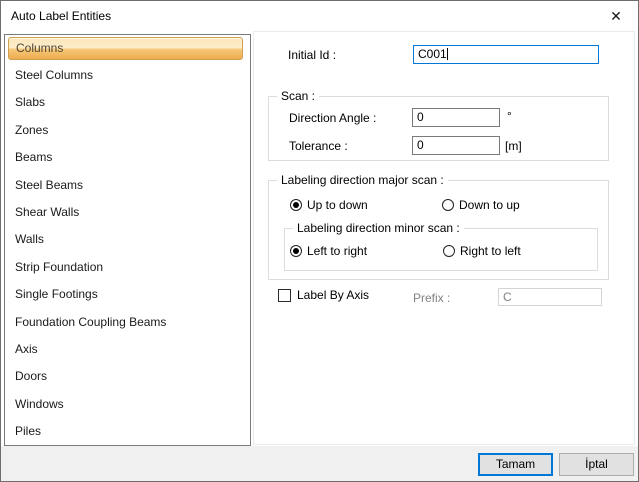  Describe the element at coordinates (550, 297) in the screenshot. I see `prefix-input: C` at that location.